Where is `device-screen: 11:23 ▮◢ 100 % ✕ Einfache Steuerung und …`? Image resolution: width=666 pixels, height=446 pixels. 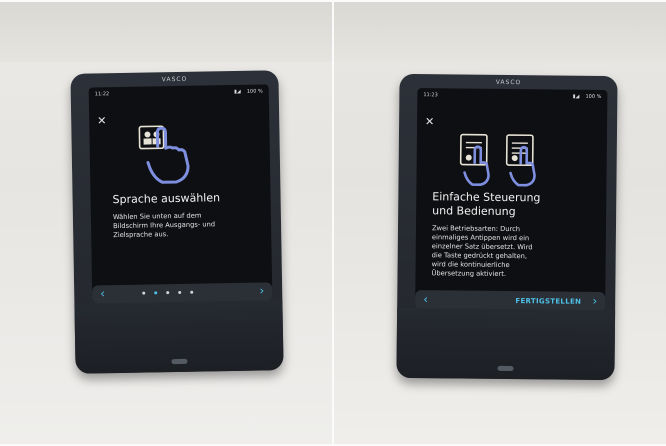
device-screen: 11:23 ▮◢ 100 % ✕ Einfache Steuerung und … is located at coordinates (511, 195).